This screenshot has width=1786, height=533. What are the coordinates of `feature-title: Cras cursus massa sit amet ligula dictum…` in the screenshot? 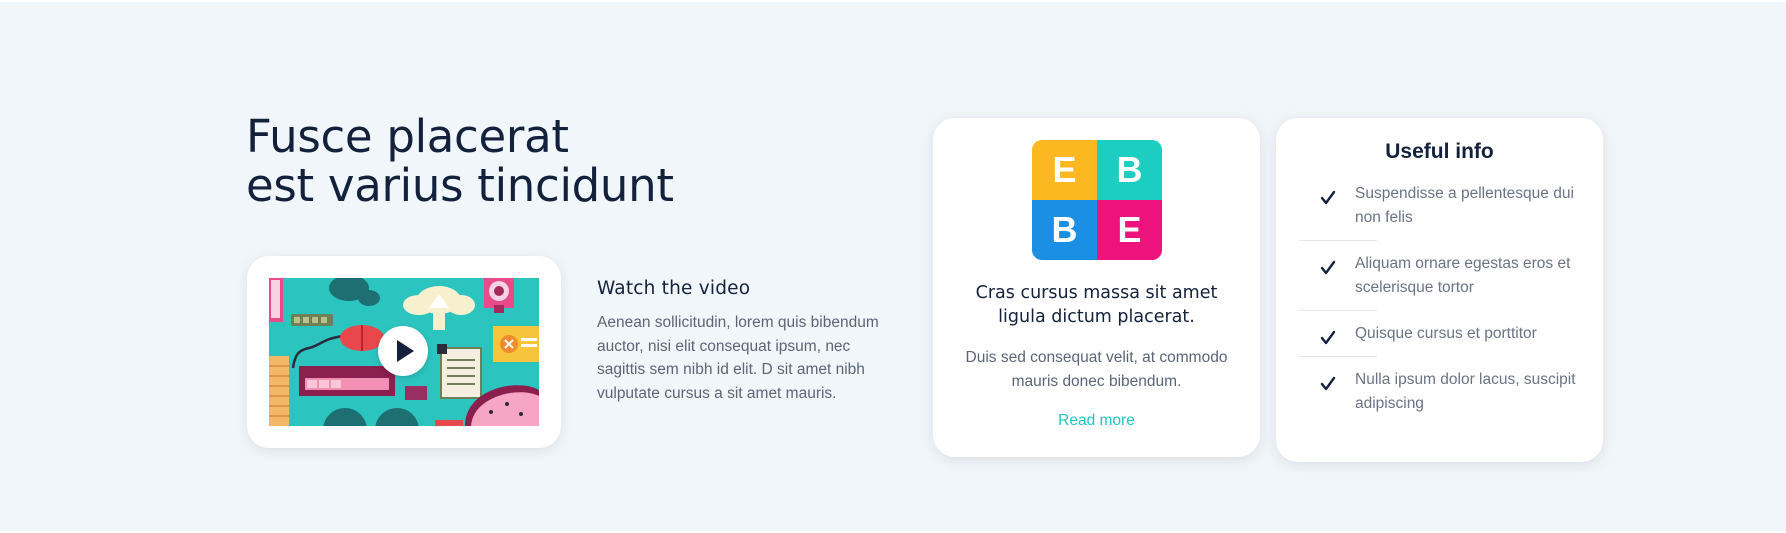 It's located at (1096, 305).